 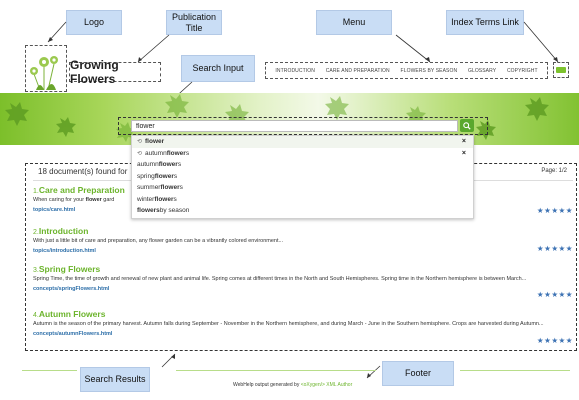 I want to click on footer-divider-middle, so click(x=276, y=370).